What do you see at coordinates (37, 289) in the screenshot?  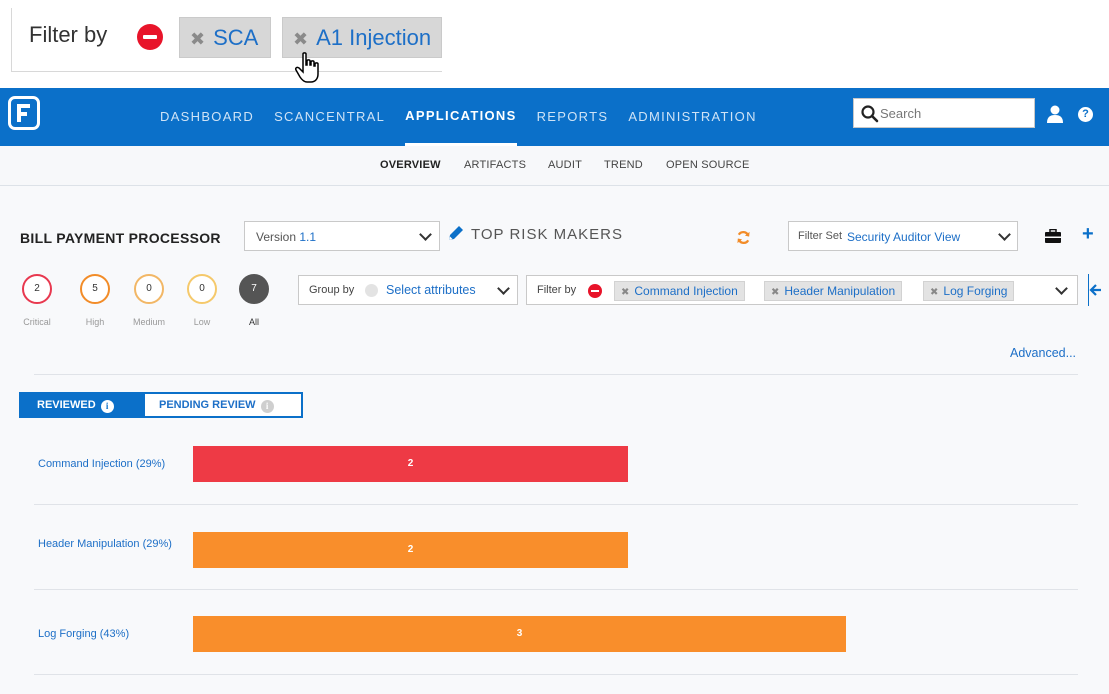 I see `severity-count: 2` at bounding box center [37, 289].